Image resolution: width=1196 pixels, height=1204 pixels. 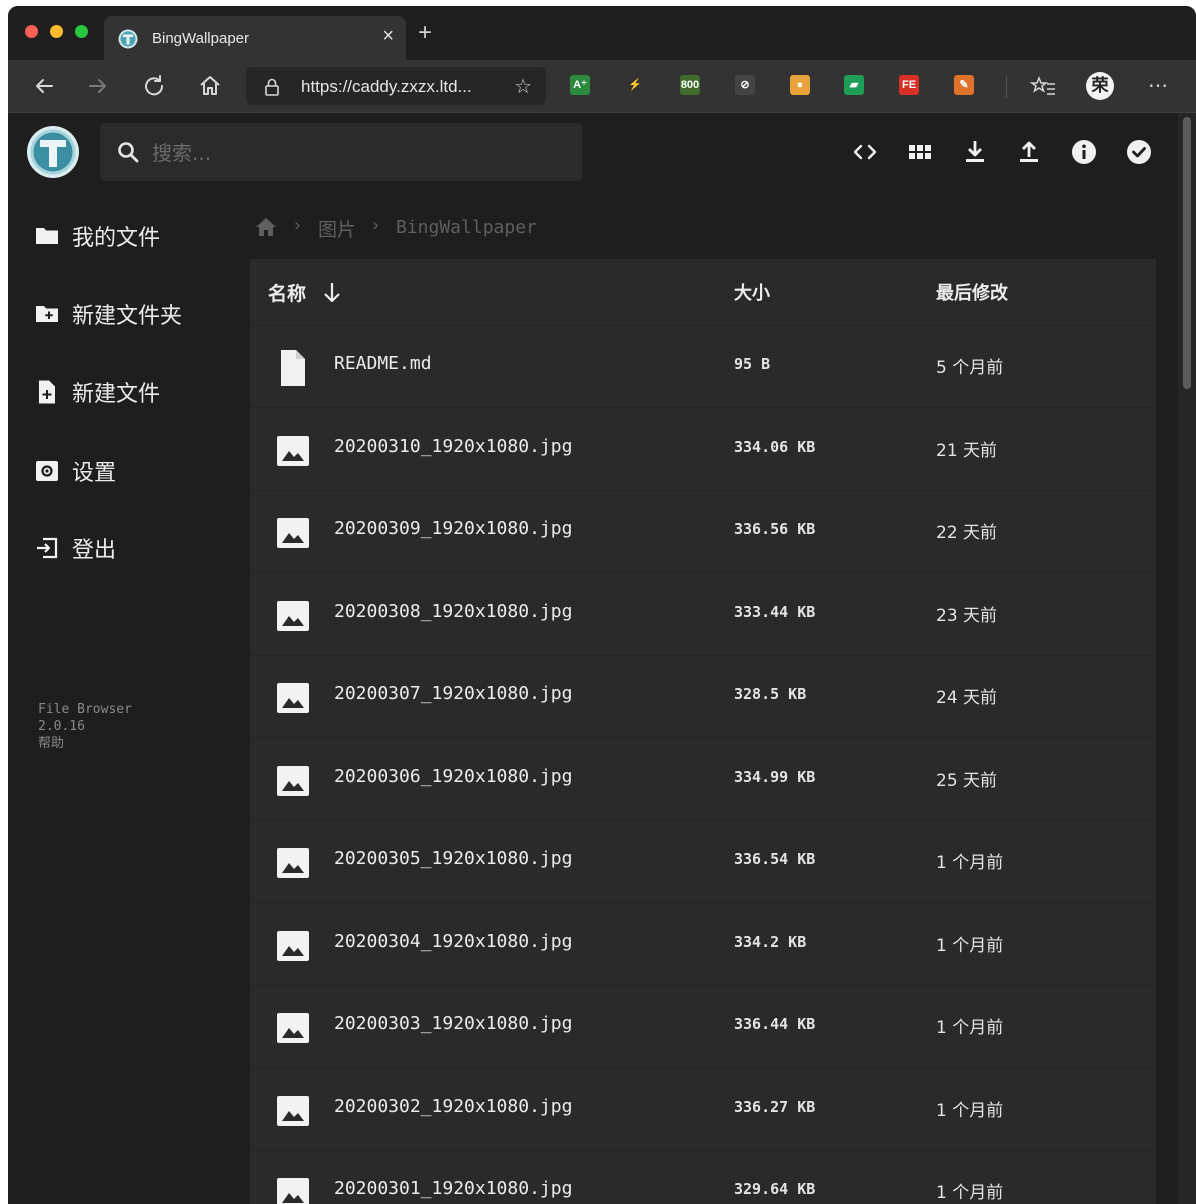 What do you see at coordinates (56, 31) in the screenshot?
I see `minimize-window-button` at bounding box center [56, 31].